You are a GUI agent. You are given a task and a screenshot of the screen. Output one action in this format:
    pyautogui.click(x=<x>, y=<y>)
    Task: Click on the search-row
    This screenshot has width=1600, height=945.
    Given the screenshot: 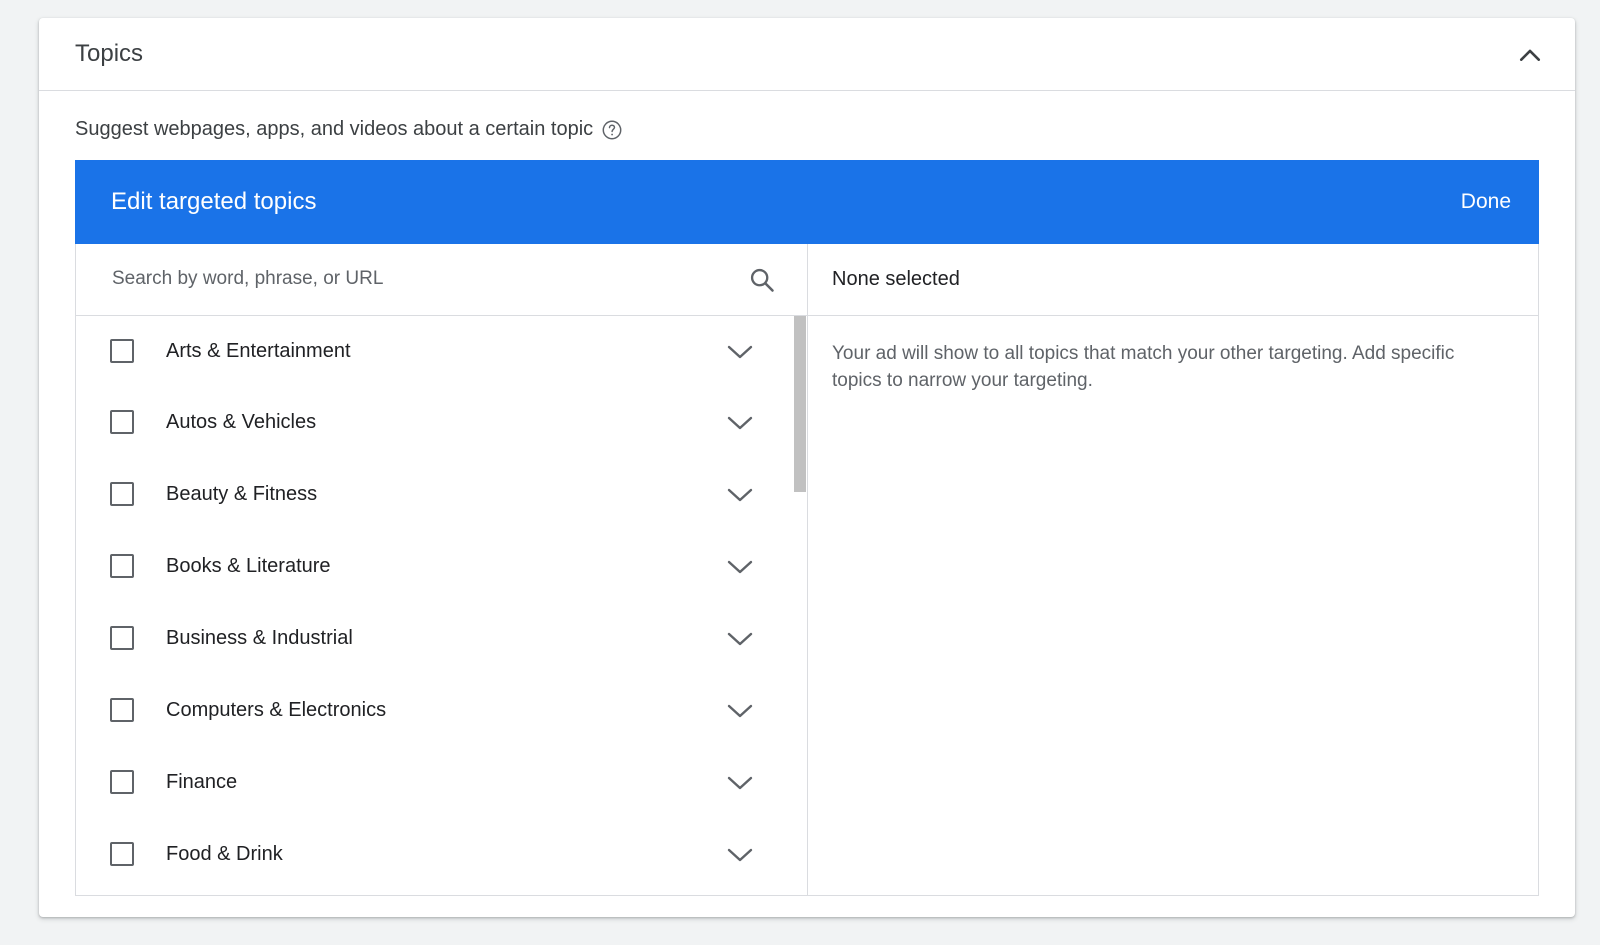 What is the action you would take?
    pyautogui.click(x=441, y=280)
    